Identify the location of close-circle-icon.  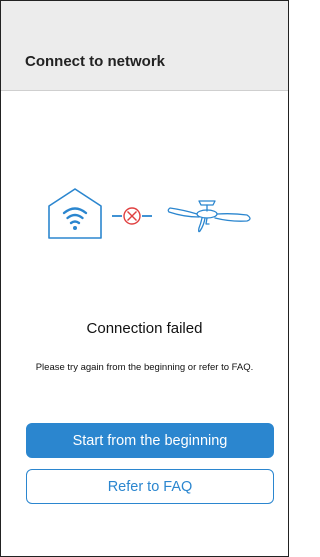
(132, 216).